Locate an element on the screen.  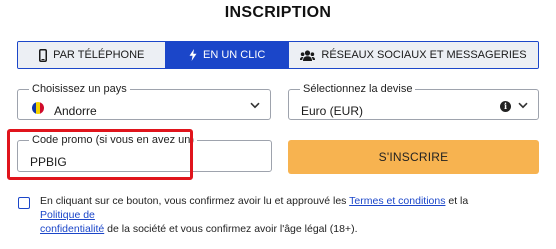
tab-one-click-label: EN UN CLIC is located at coordinates (234, 55).